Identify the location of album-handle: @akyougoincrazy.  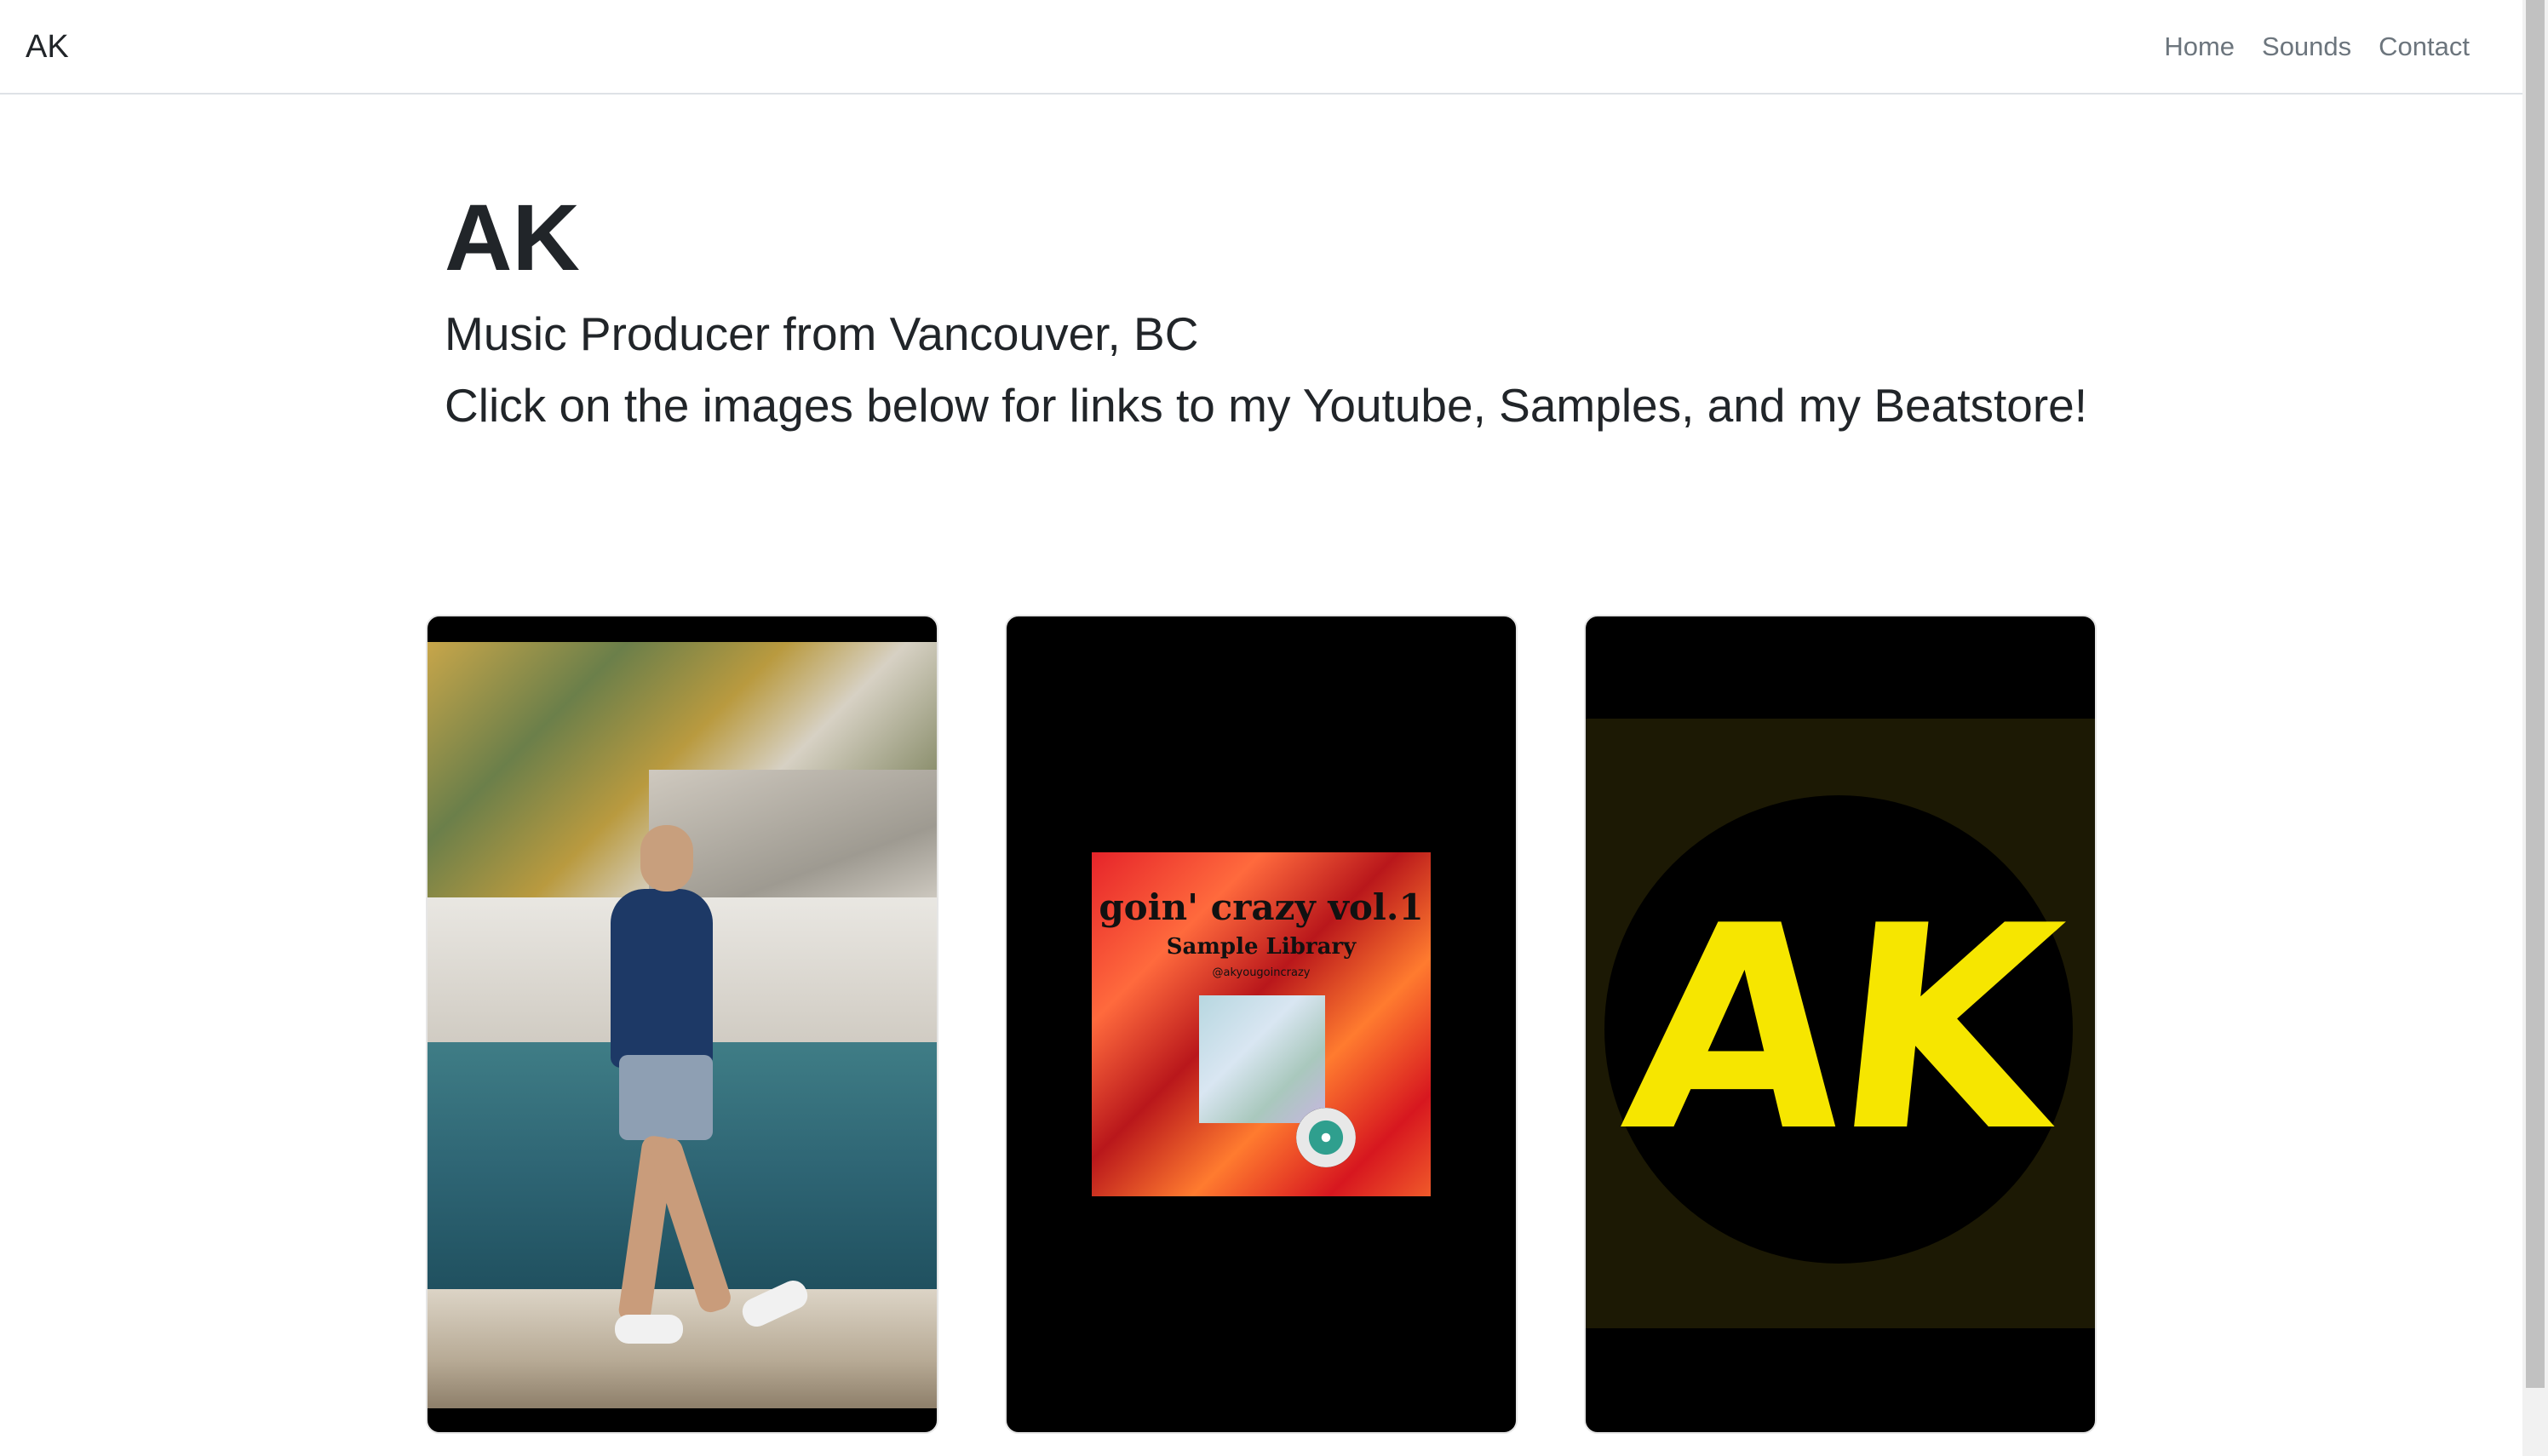
(1261, 973).